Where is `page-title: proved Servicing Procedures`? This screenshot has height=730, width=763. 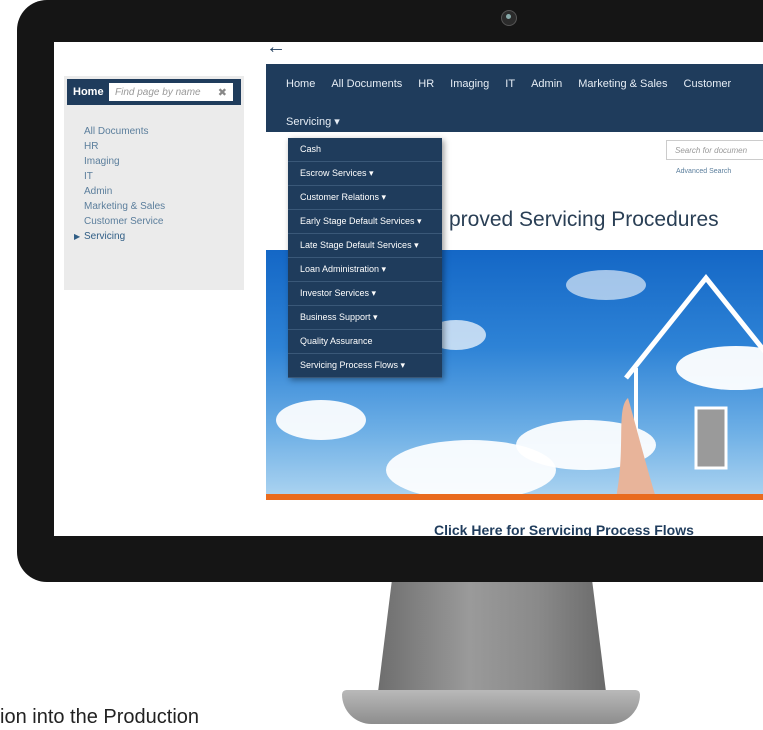
page-title: proved Servicing Procedures is located at coordinates (584, 219).